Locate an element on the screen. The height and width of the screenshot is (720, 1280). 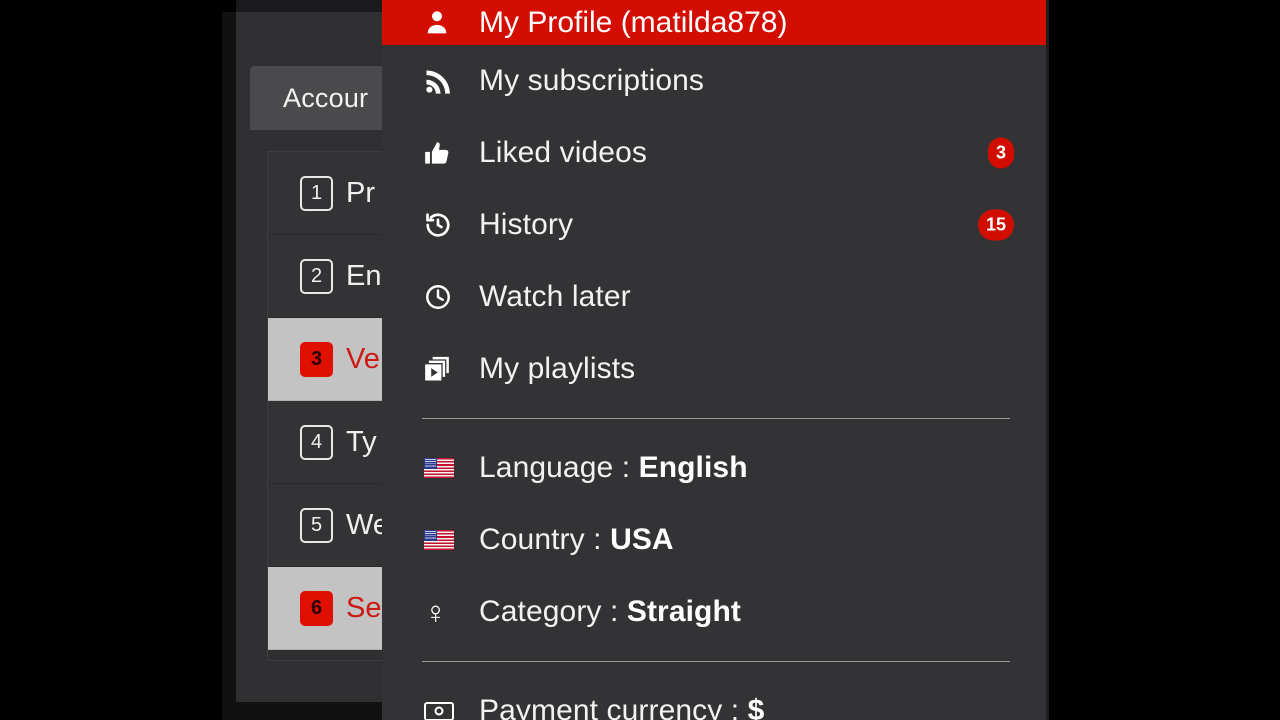
playlist-icon is located at coordinates (443, 369).